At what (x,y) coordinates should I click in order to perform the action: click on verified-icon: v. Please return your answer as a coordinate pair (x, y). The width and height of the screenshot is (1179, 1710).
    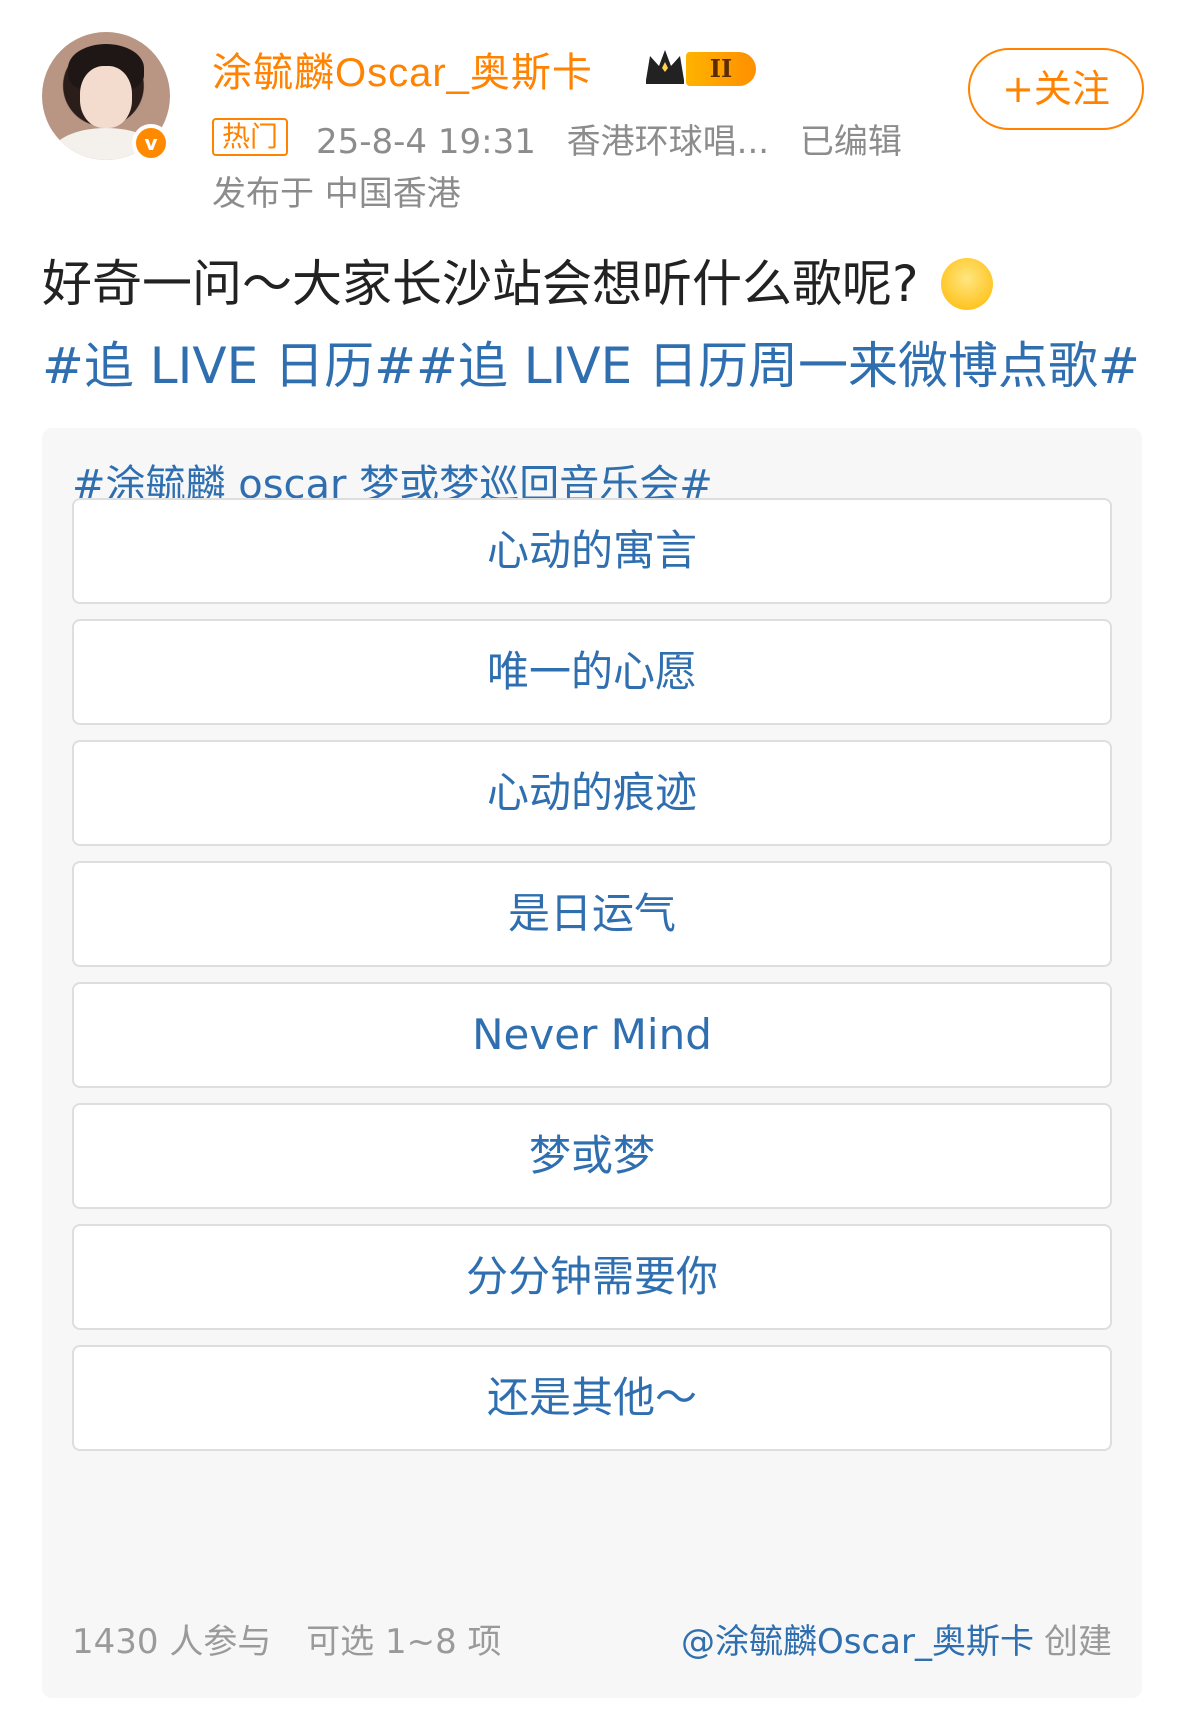
    Looking at the image, I should click on (151, 143).